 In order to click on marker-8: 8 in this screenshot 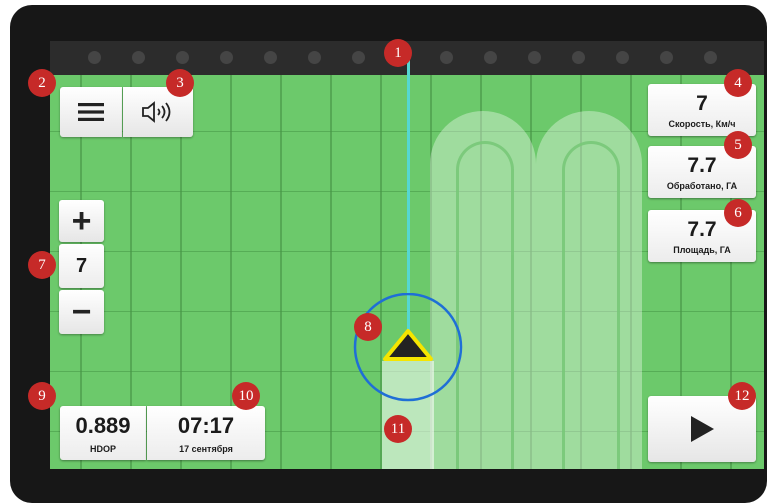, I will do `click(368, 327)`.